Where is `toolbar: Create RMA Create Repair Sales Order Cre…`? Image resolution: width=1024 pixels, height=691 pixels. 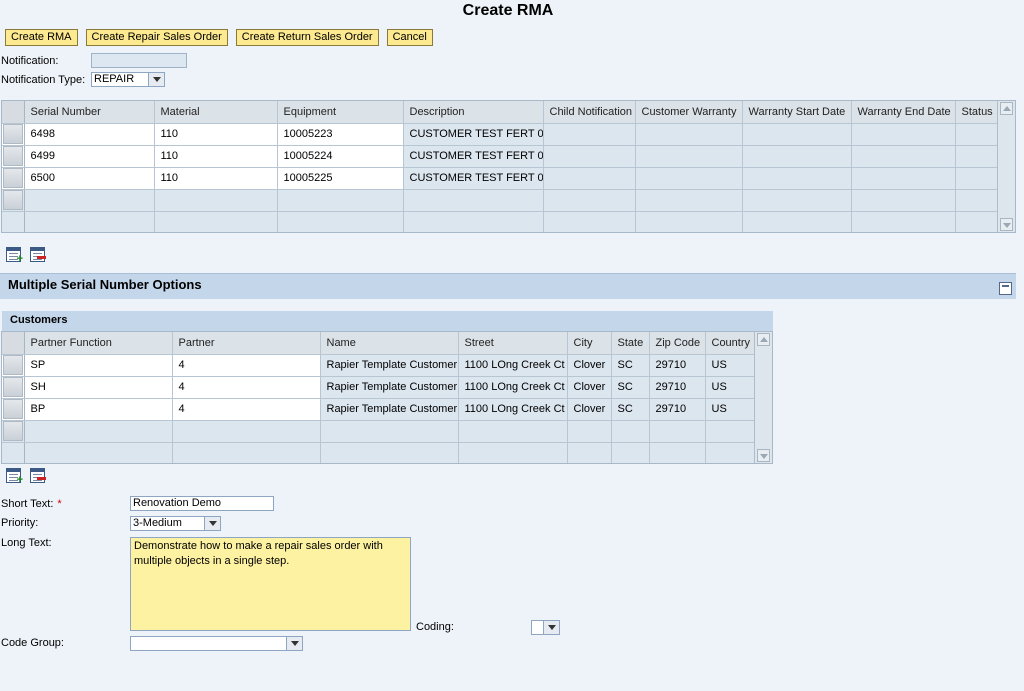 toolbar: Create RMA Create Repair Sales Order Cre… is located at coordinates (219, 37).